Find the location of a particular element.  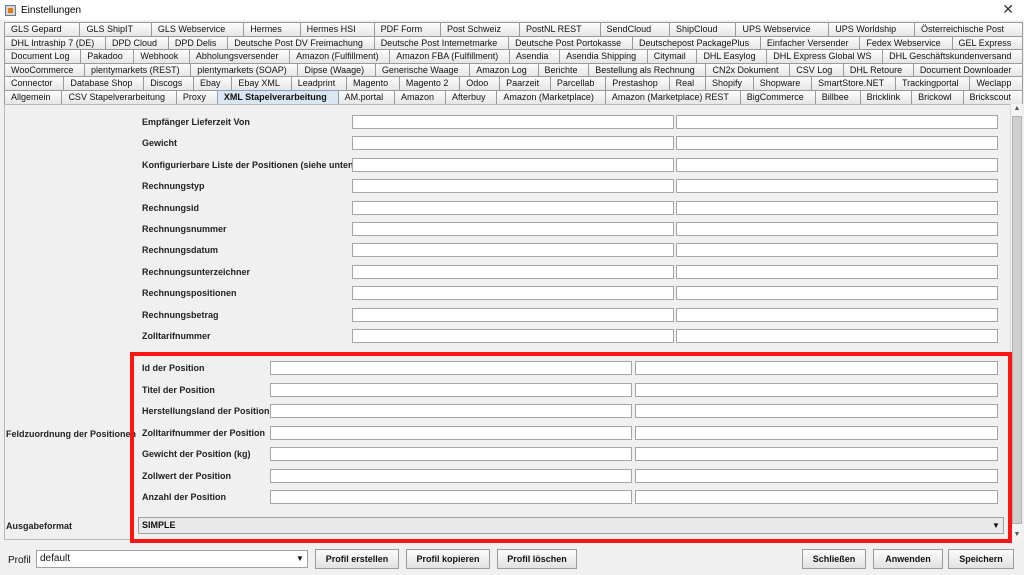

scroll-thumb is located at coordinates (1017, 320).